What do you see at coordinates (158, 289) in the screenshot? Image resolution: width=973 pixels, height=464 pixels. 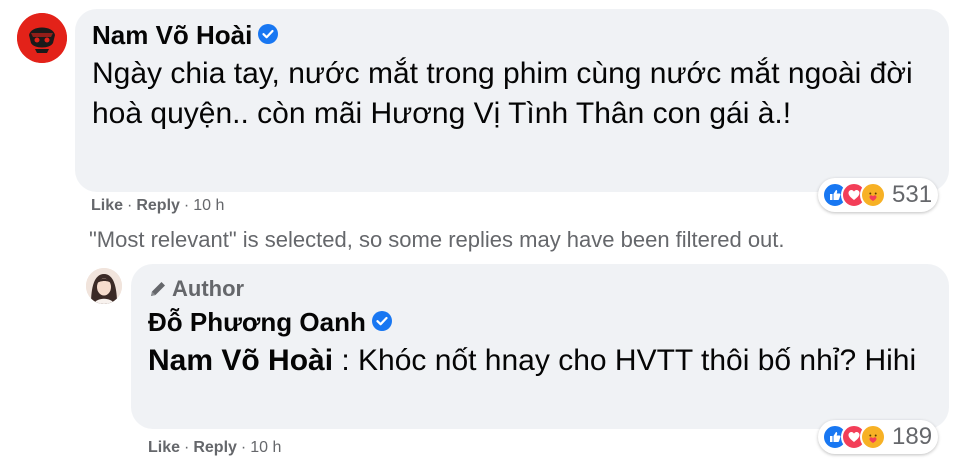 I see `pencil-icon` at bounding box center [158, 289].